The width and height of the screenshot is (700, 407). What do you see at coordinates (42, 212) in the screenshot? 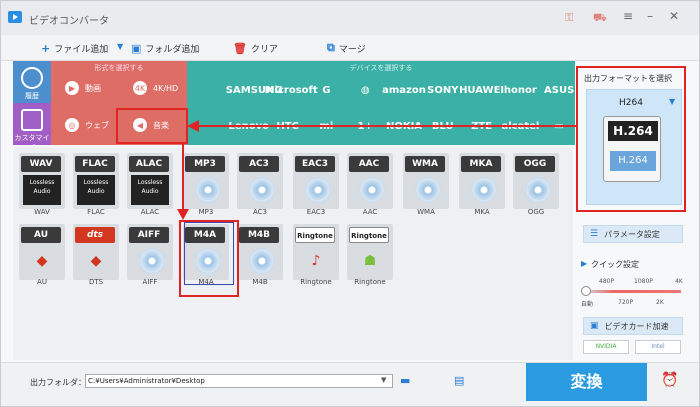
I see `format-label: WAV` at bounding box center [42, 212].